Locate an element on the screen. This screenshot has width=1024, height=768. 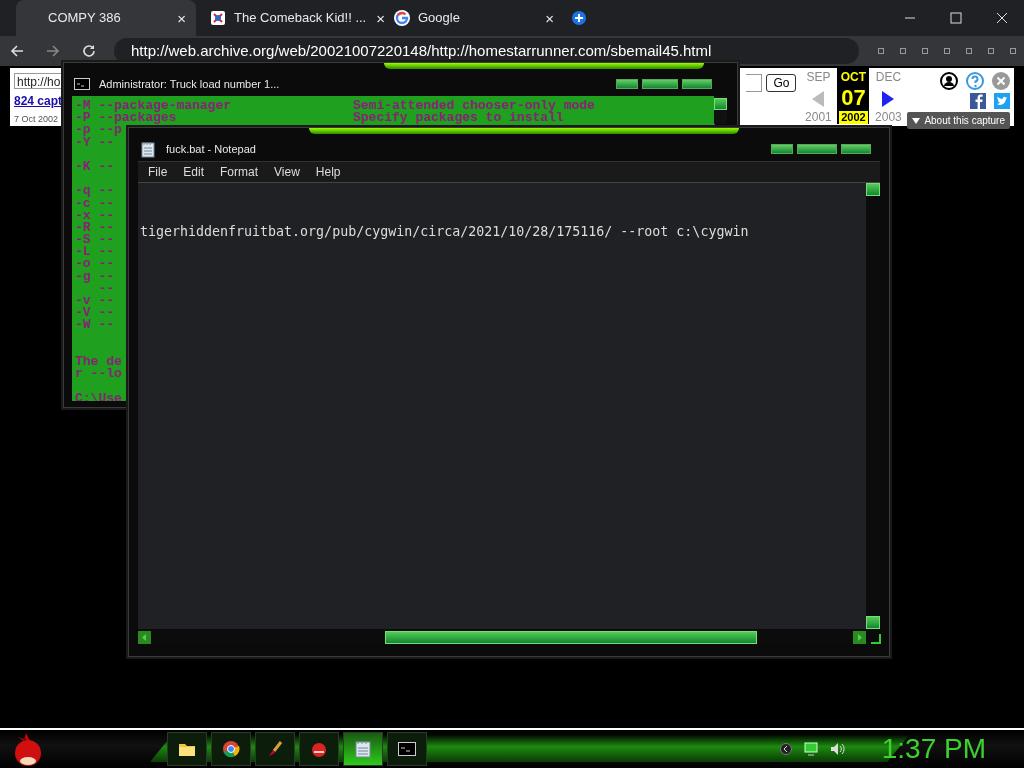
google-icon is located at coordinates (402, 18).